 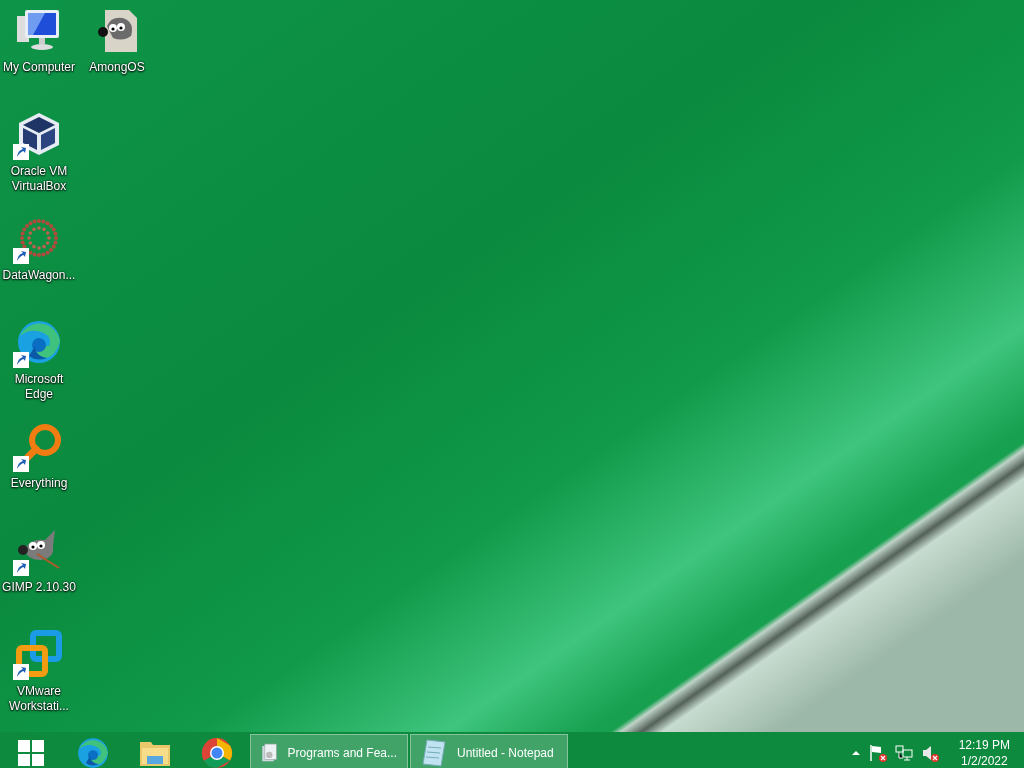 What do you see at coordinates (39, 179) in the screenshot?
I see `desktop-icon-label: Oracle VM VirtualBox` at bounding box center [39, 179].